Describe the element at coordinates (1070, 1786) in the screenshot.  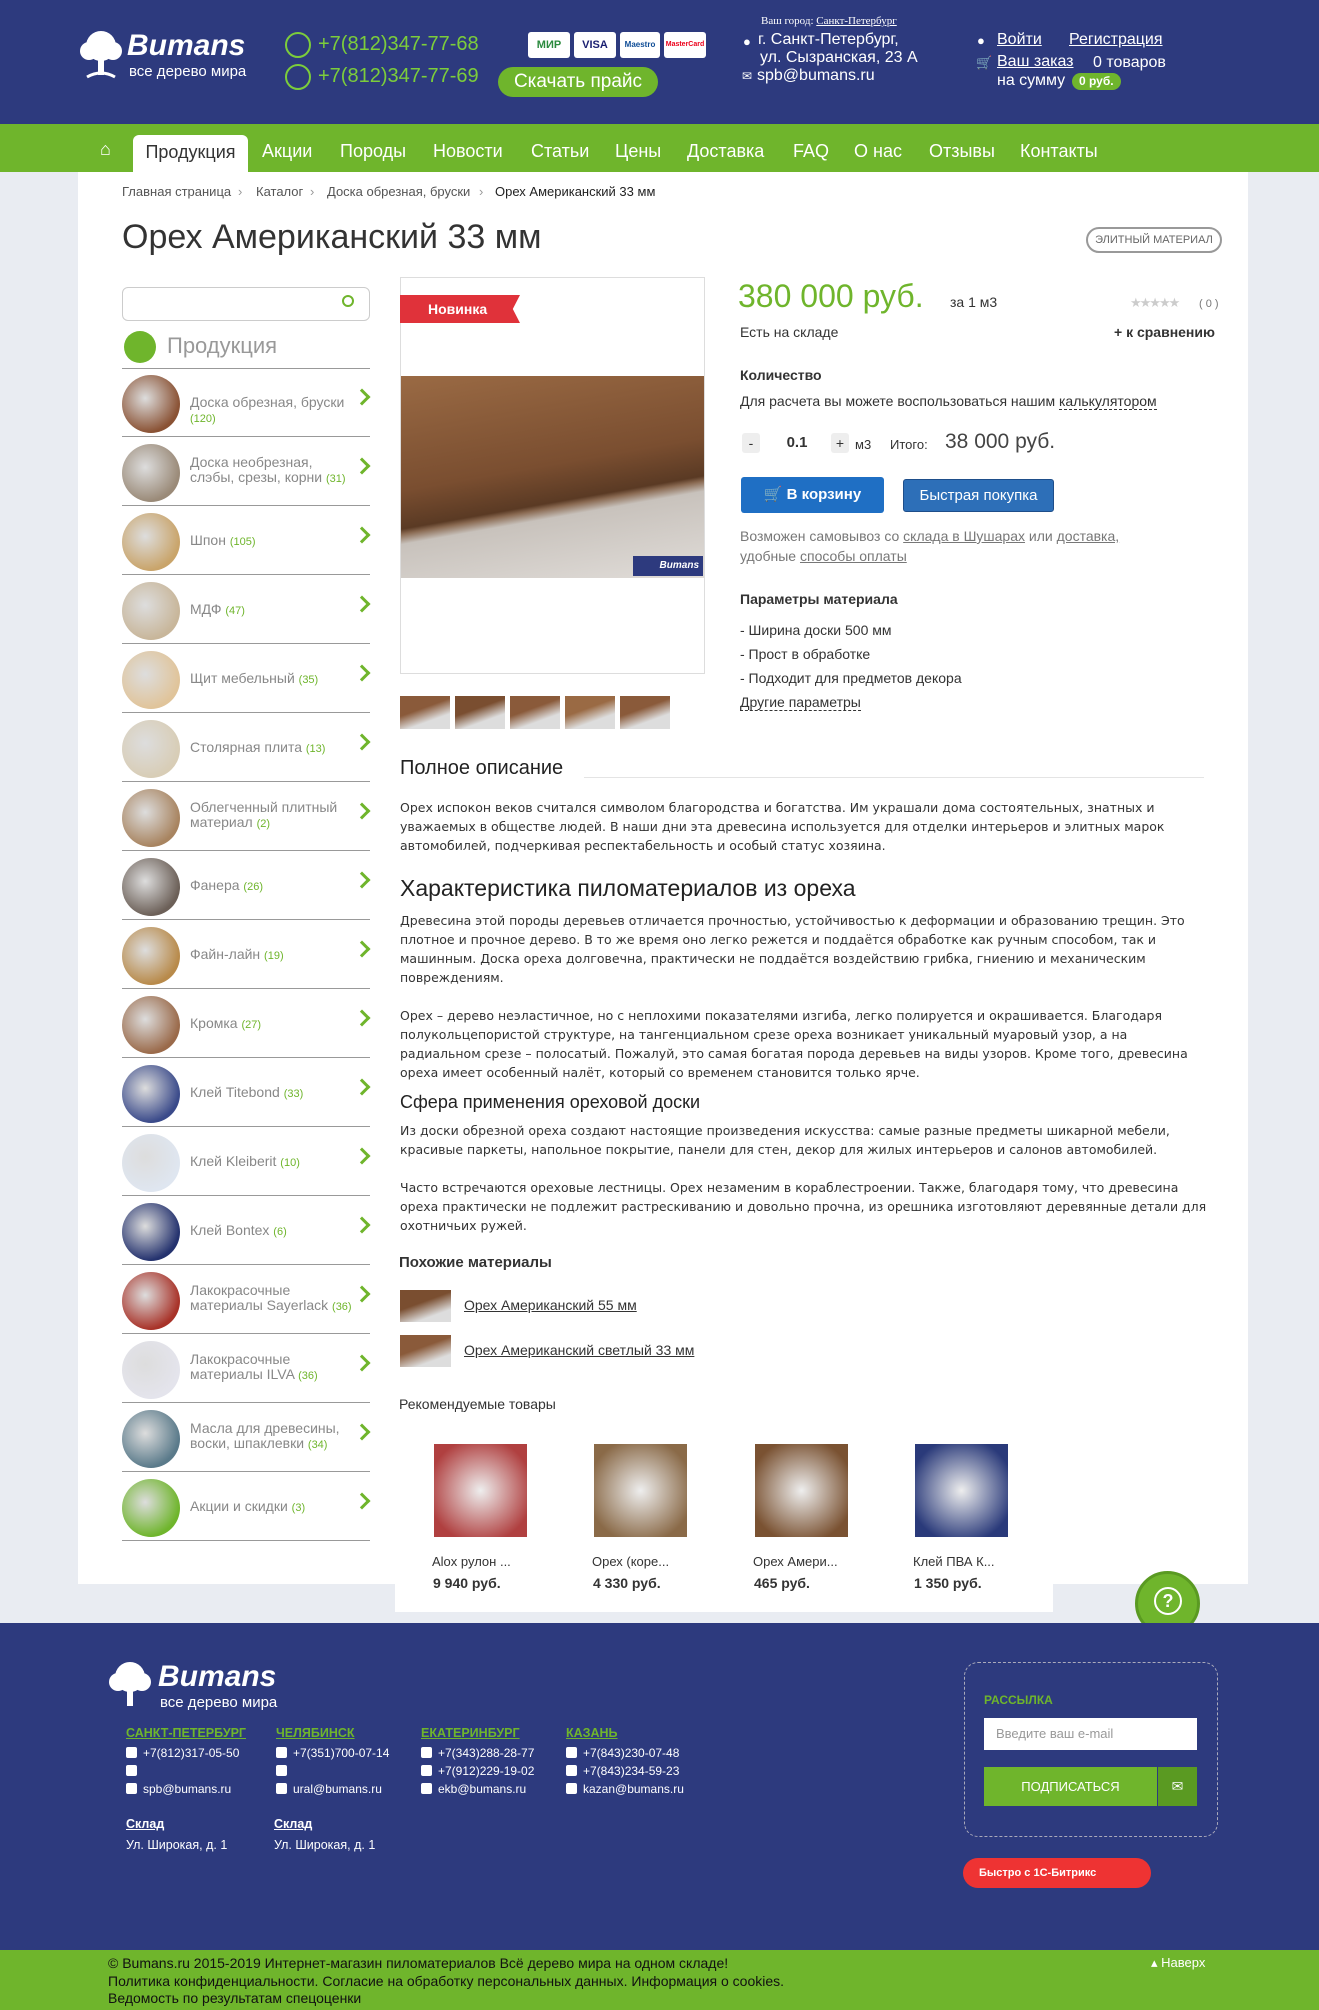
I see `subscribe-button: ПОДПИСАТЬСЯ` at that location.